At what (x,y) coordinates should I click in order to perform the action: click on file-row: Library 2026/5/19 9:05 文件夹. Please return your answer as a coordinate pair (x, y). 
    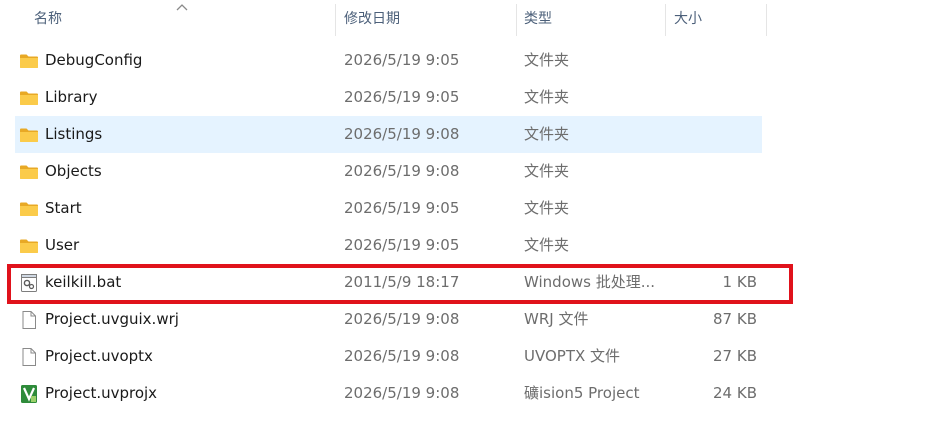
    Looking at the image, I should click on (388, 97).